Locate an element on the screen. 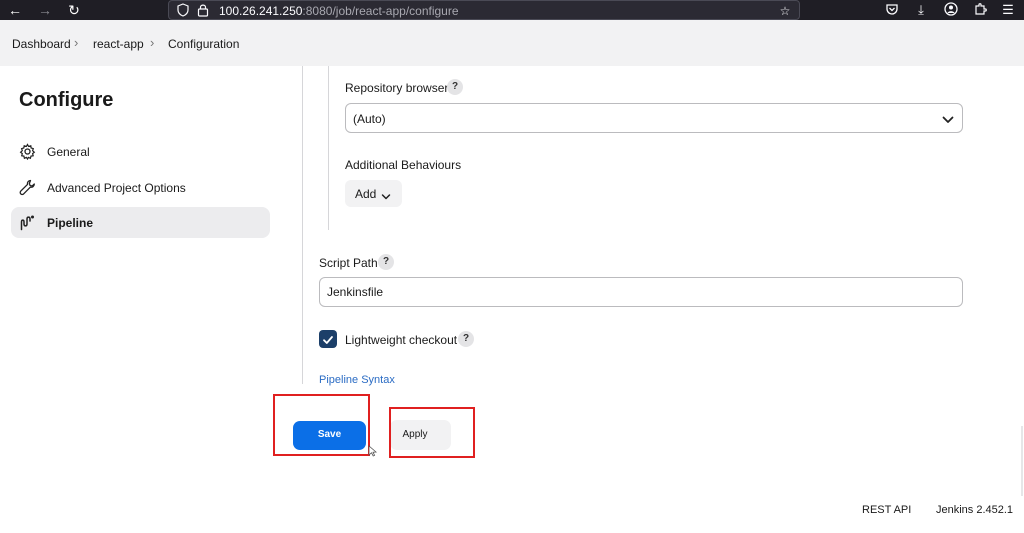  sidebar-item-label: Advanced Project Options is located at coordinates (116, 188).